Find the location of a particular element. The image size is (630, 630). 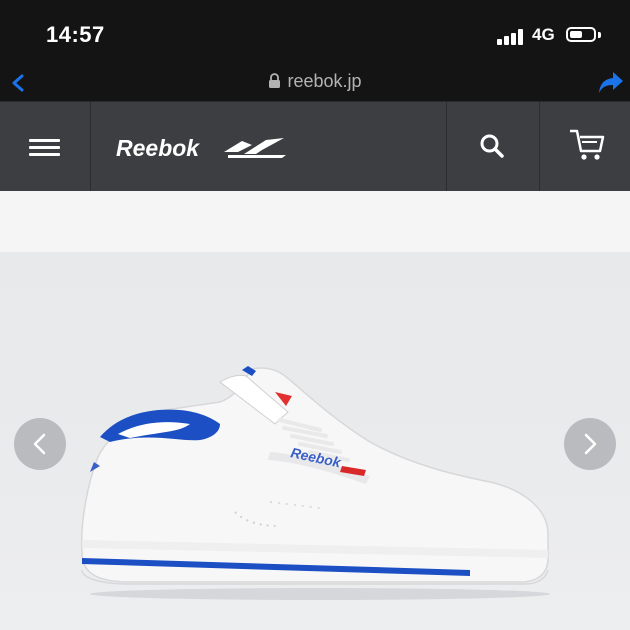

reebok-logo: Reebok is located at coordinates (203, 148).